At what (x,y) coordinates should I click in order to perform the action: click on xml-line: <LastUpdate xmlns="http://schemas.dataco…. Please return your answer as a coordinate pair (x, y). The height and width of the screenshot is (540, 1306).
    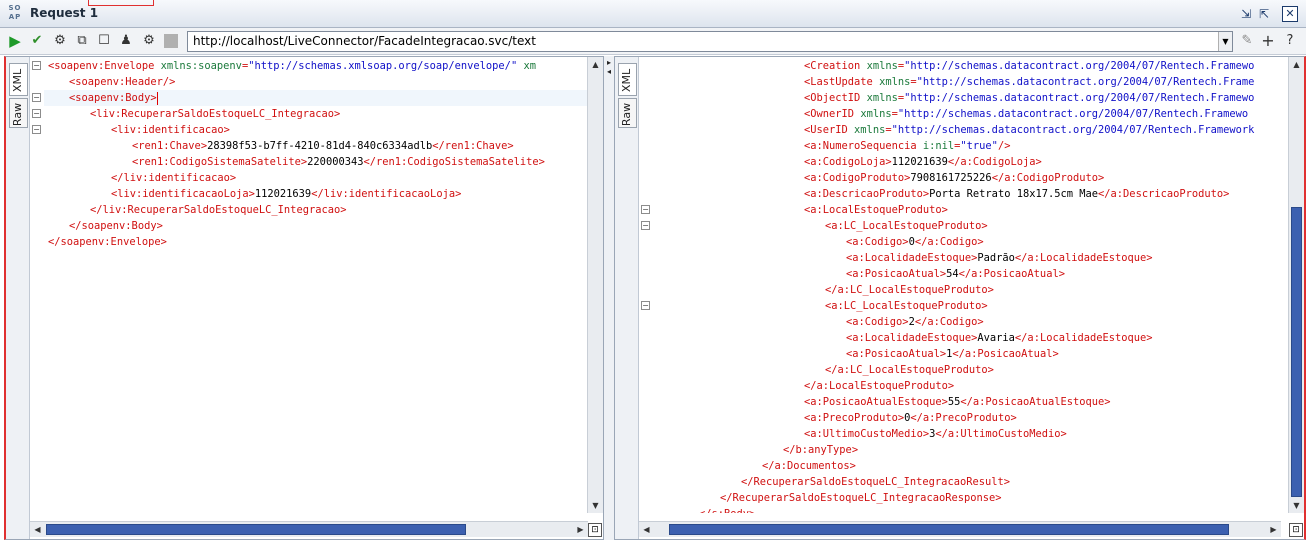
    Looking at the image, I should click on (1029, 82).